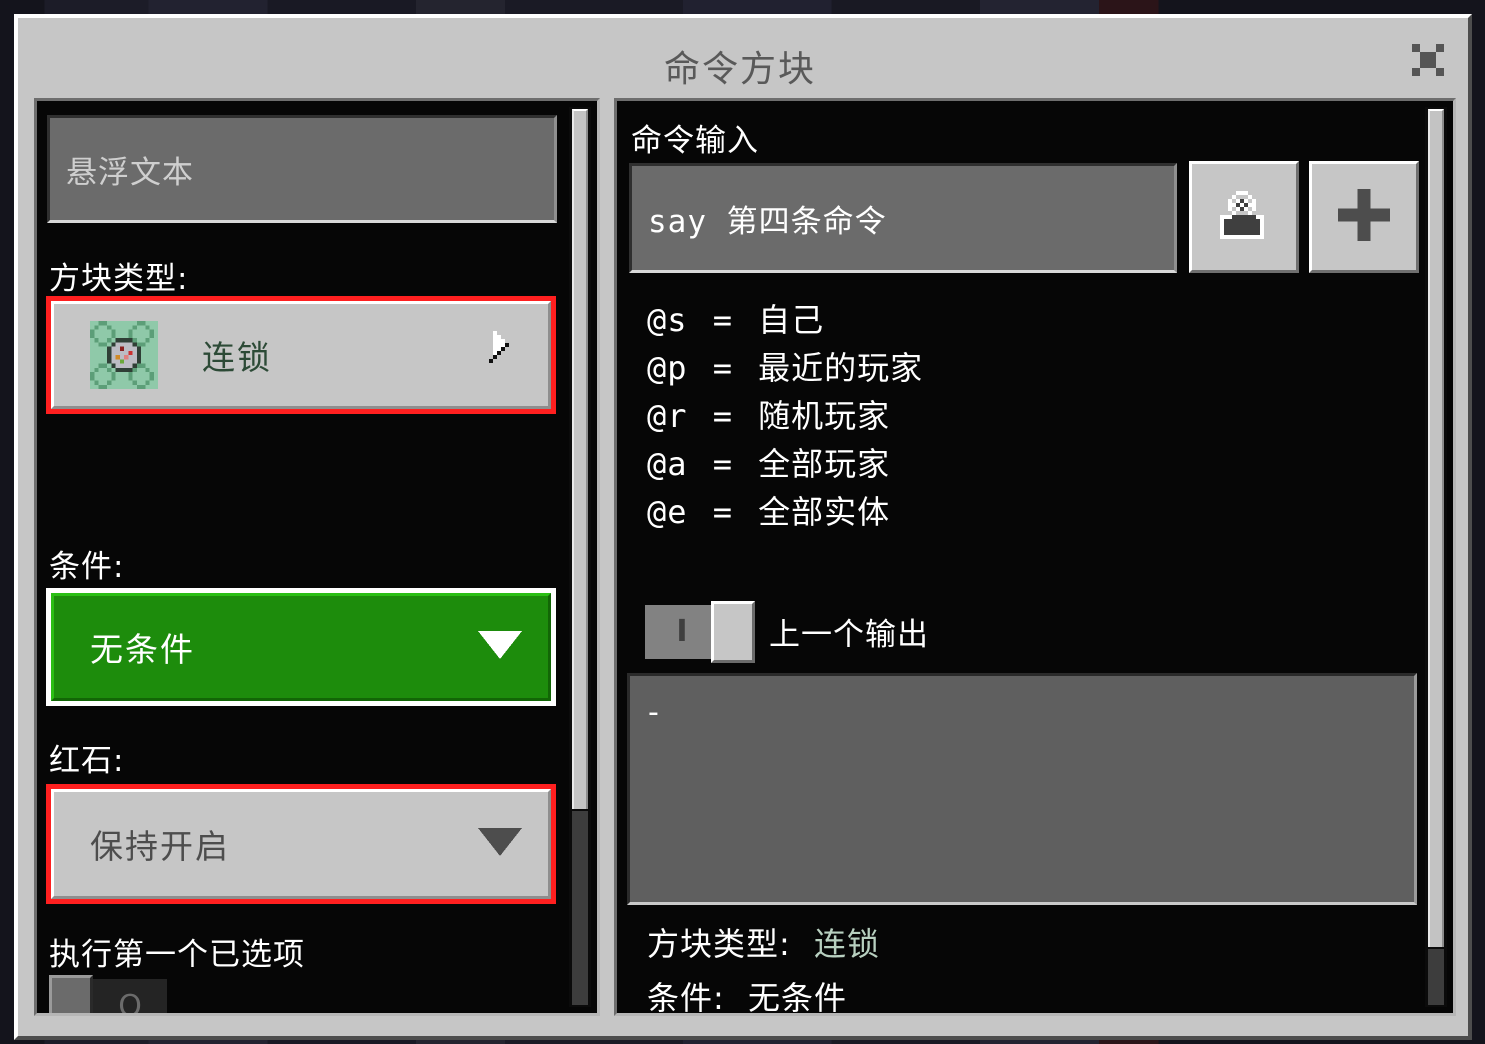 Image resolution: width=1485 pixels, height=1044 pixels. Describe the element at coordinates (501, 355) in the screenshot. I see `pointer-arrow-icon` at that location.